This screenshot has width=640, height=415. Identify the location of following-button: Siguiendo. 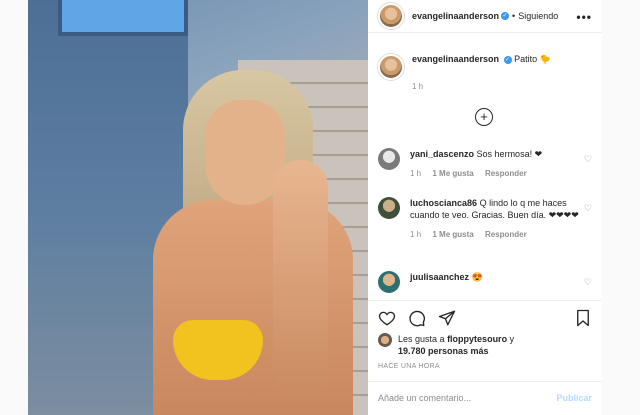
(538, 16).